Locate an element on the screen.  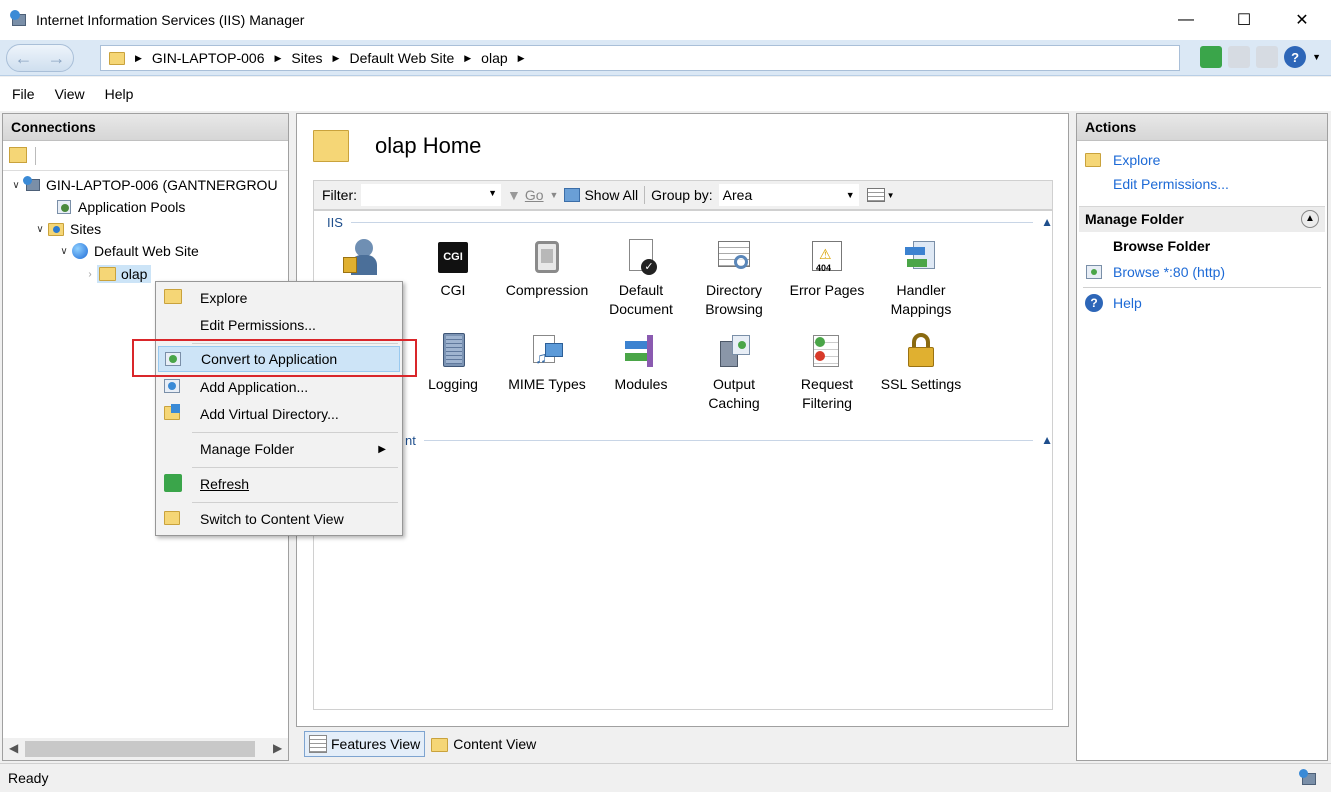
default-site-label: Default Web Site is located at coordinates (146, 251).